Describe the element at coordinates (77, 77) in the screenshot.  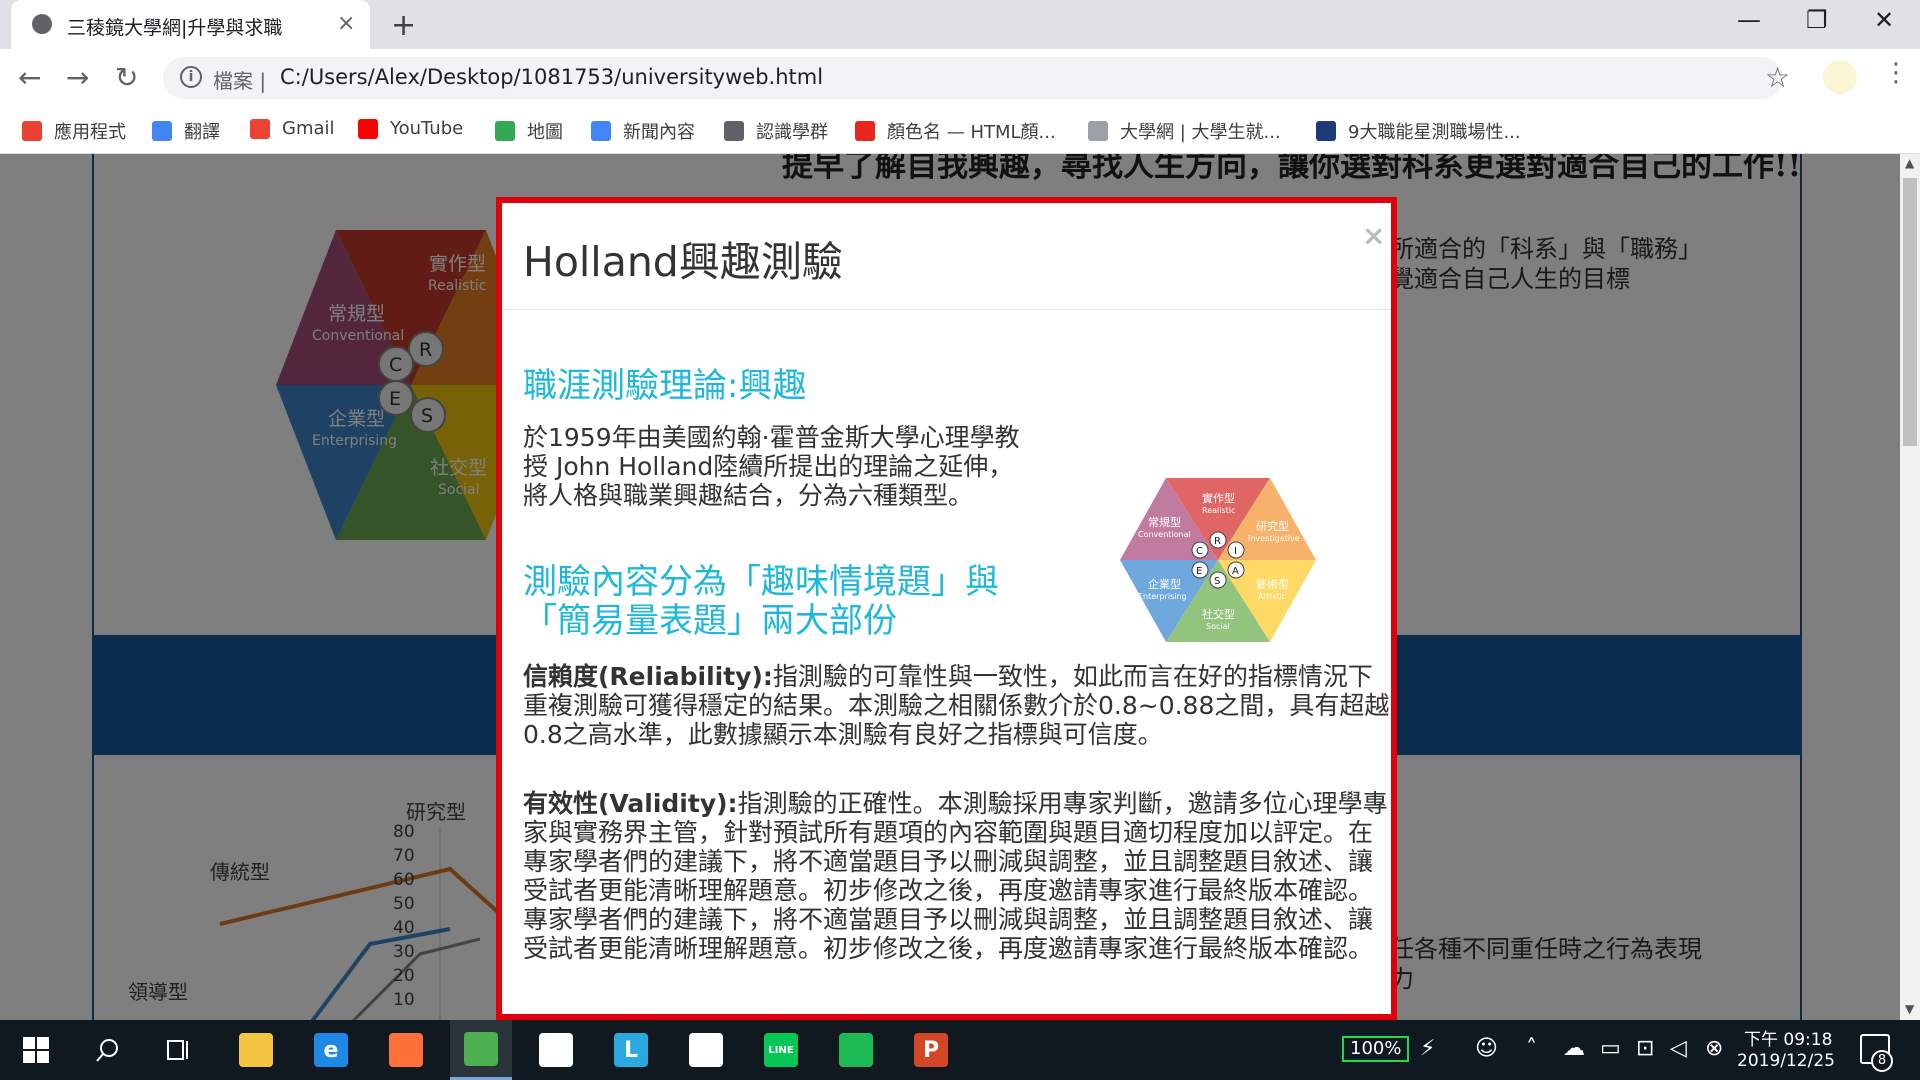
I see `forward-button: →` at that location.